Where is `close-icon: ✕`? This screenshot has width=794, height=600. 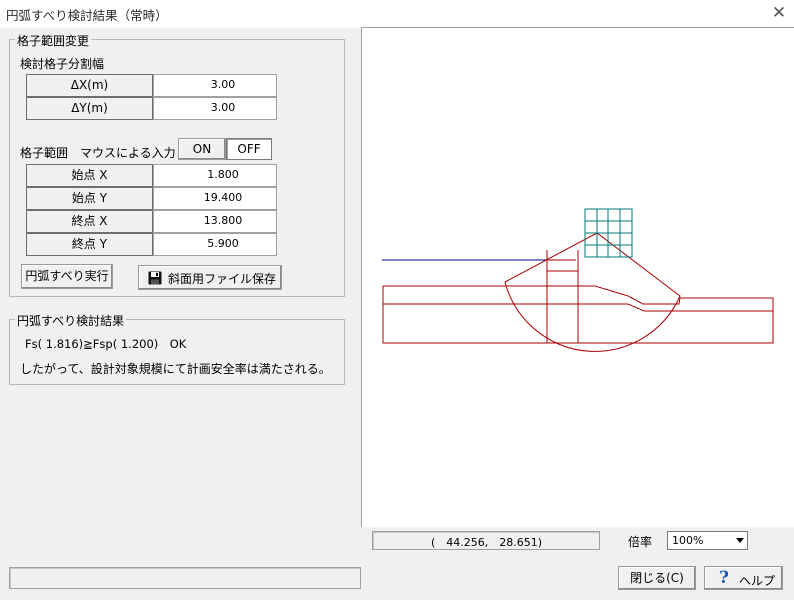 close-icon: ✕ is located at coordinates (779, 13).